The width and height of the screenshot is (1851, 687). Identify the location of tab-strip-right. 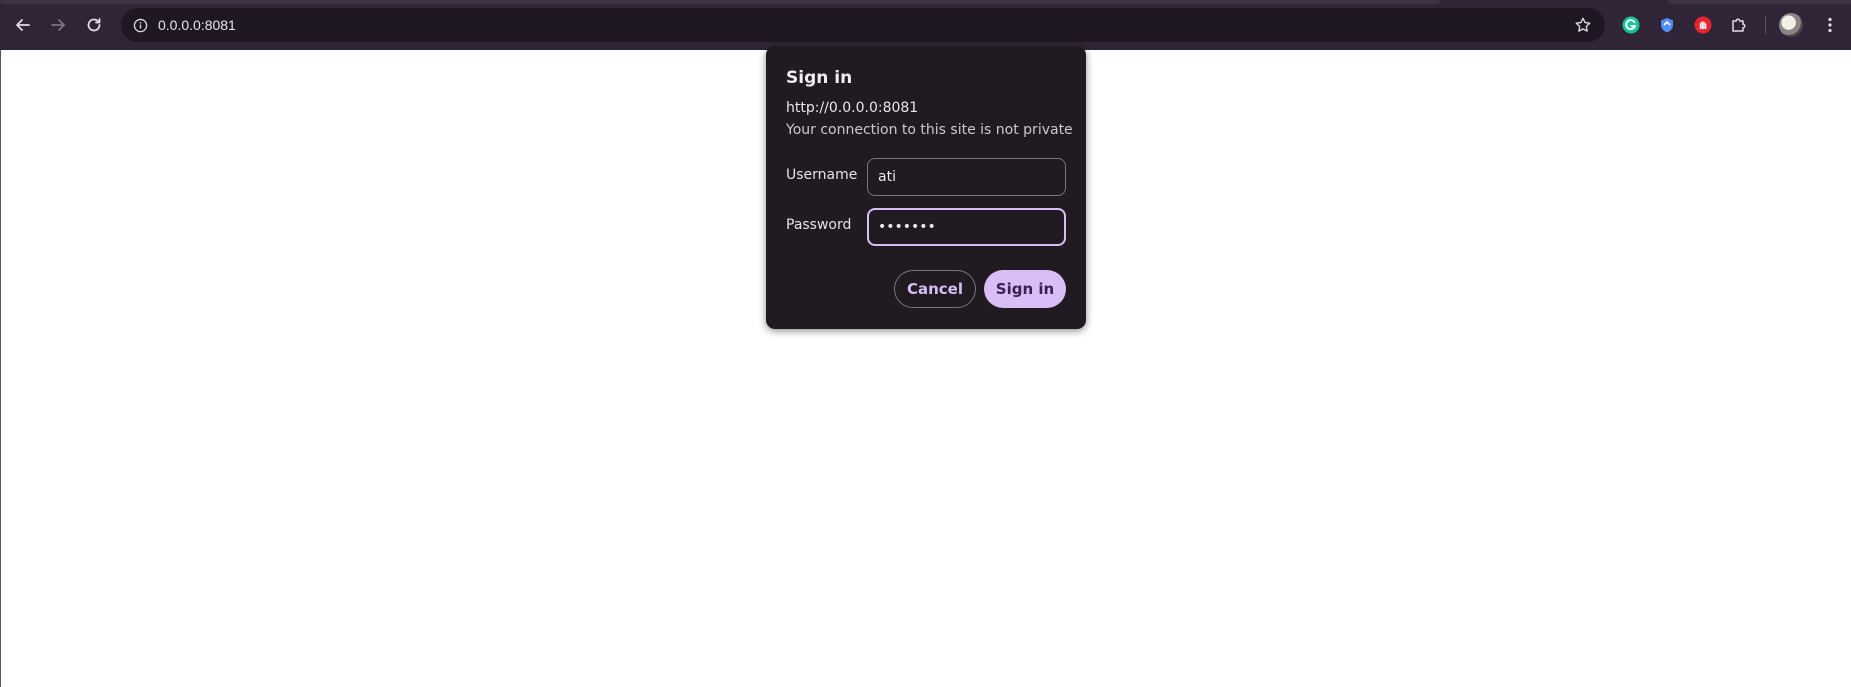
(1759, 2).